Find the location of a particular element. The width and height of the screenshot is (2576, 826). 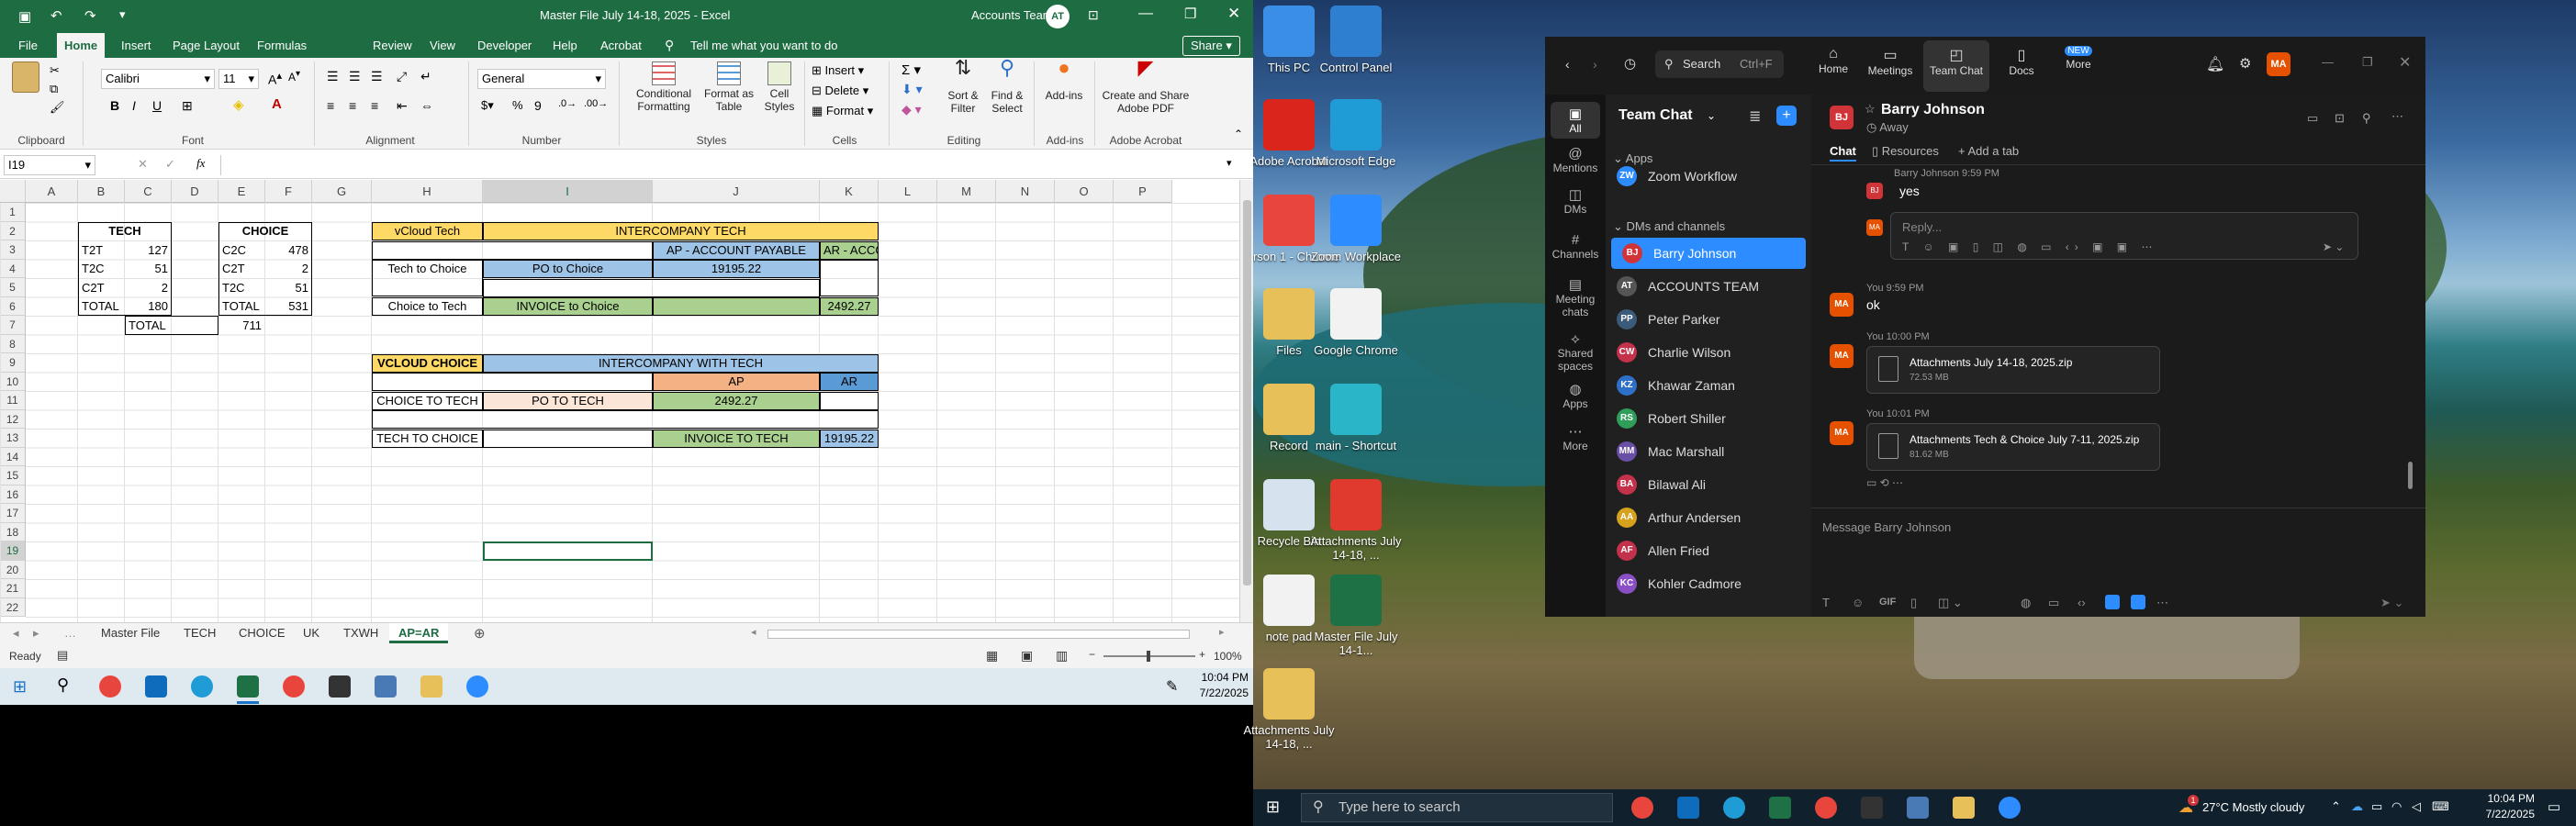

fill-icon: ⬇ ▾ is located at coordinates (912, 89).